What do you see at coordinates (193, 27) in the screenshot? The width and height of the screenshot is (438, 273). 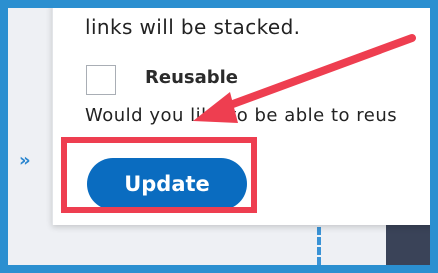 I see `stacked-links-help-text: links will be stacked.` at bounding box center [193, 27].